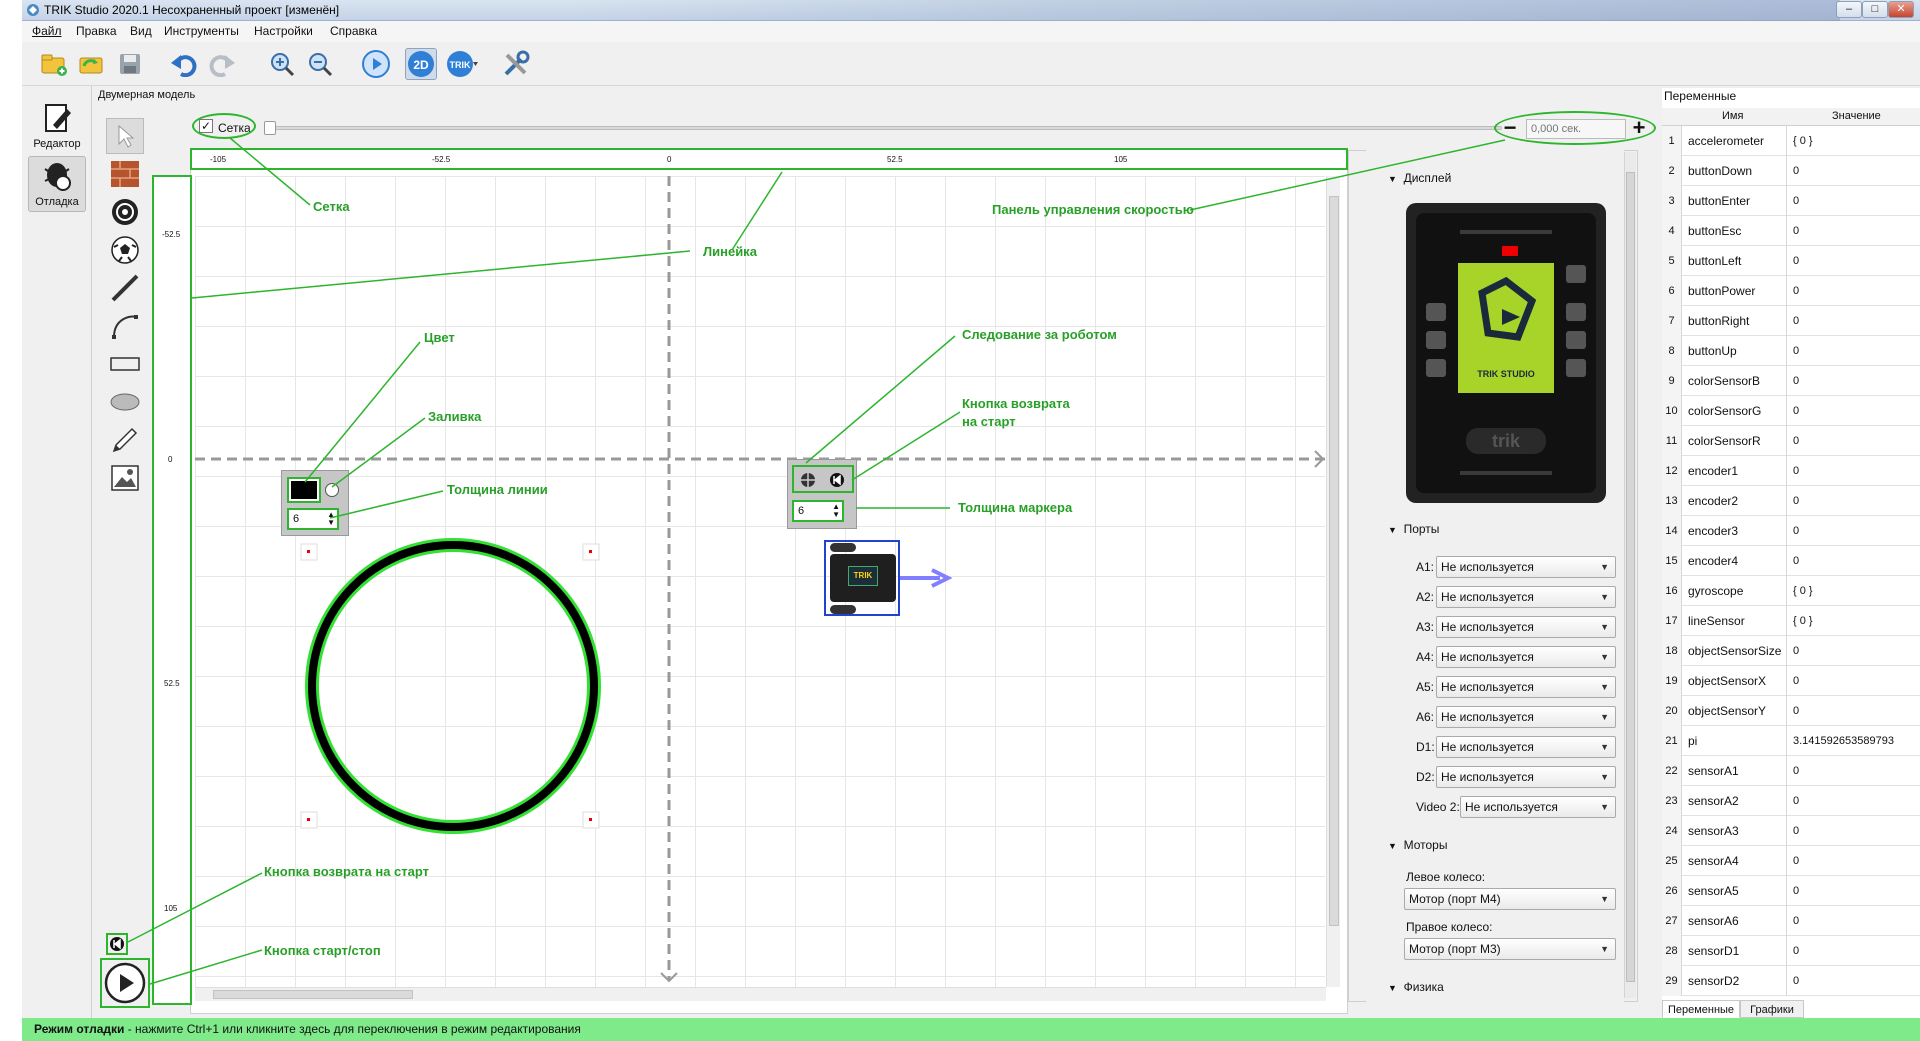 Image resolution: width=1920 pixels, height=1041 pixels. Describe the element at coordinates (1791, 141) in the screenshot. I see `variable-row: 1 accelerometer { 0 }` at that location.